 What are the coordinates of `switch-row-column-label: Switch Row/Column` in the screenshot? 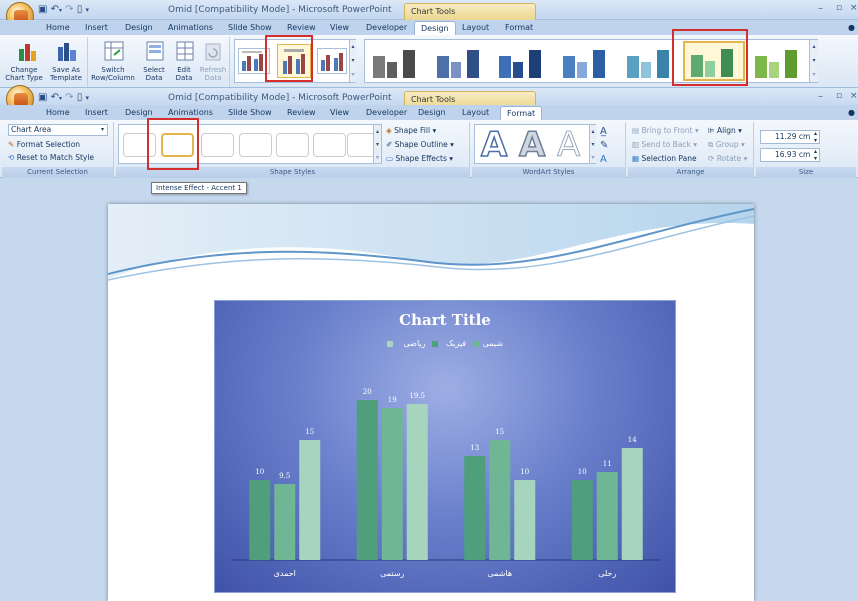 It's located at (113, 74).